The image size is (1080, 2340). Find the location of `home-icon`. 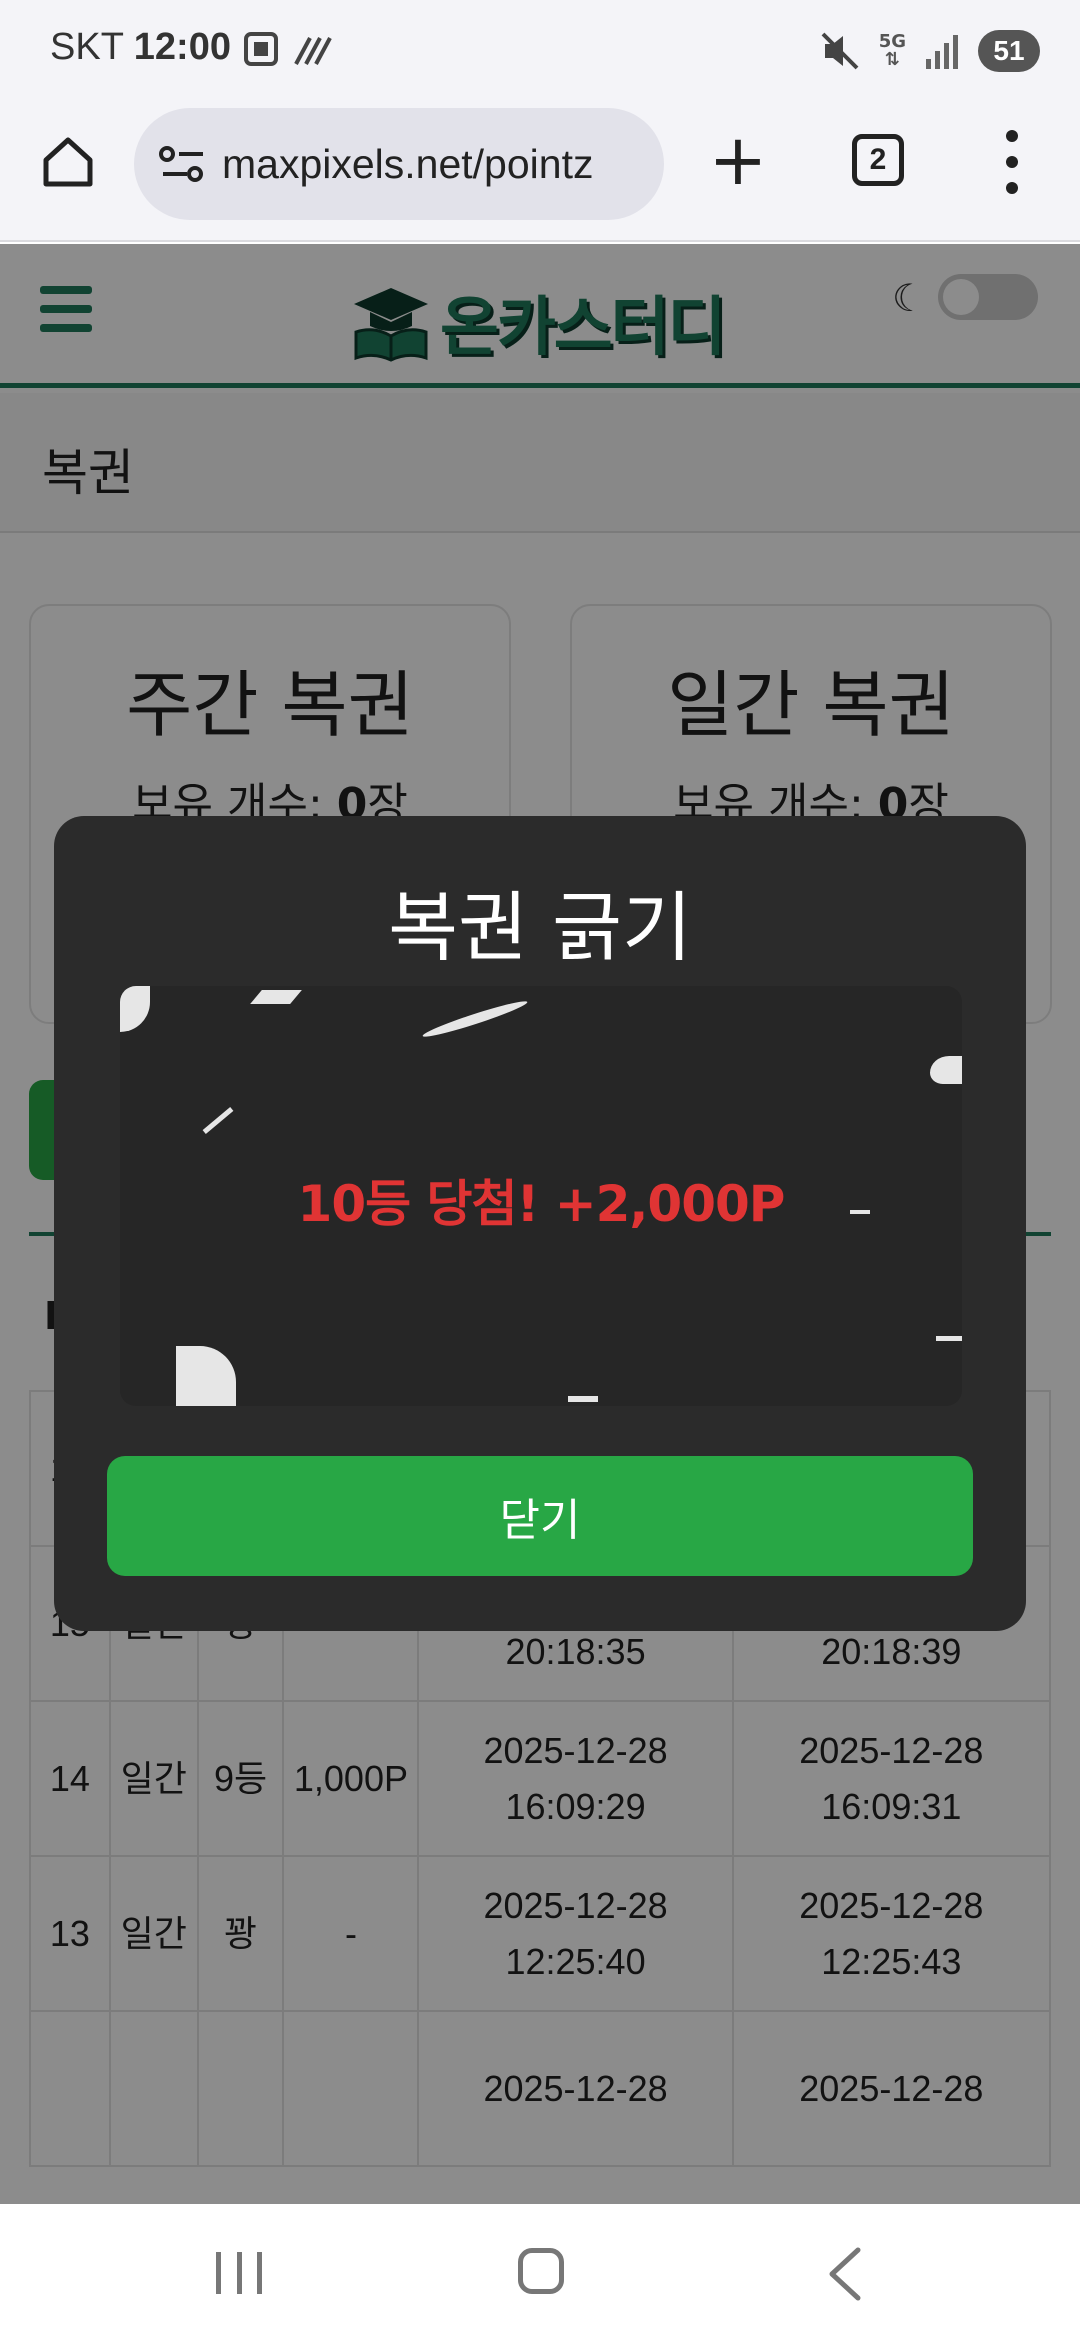

home-icon is located at coordinates (68, 162).